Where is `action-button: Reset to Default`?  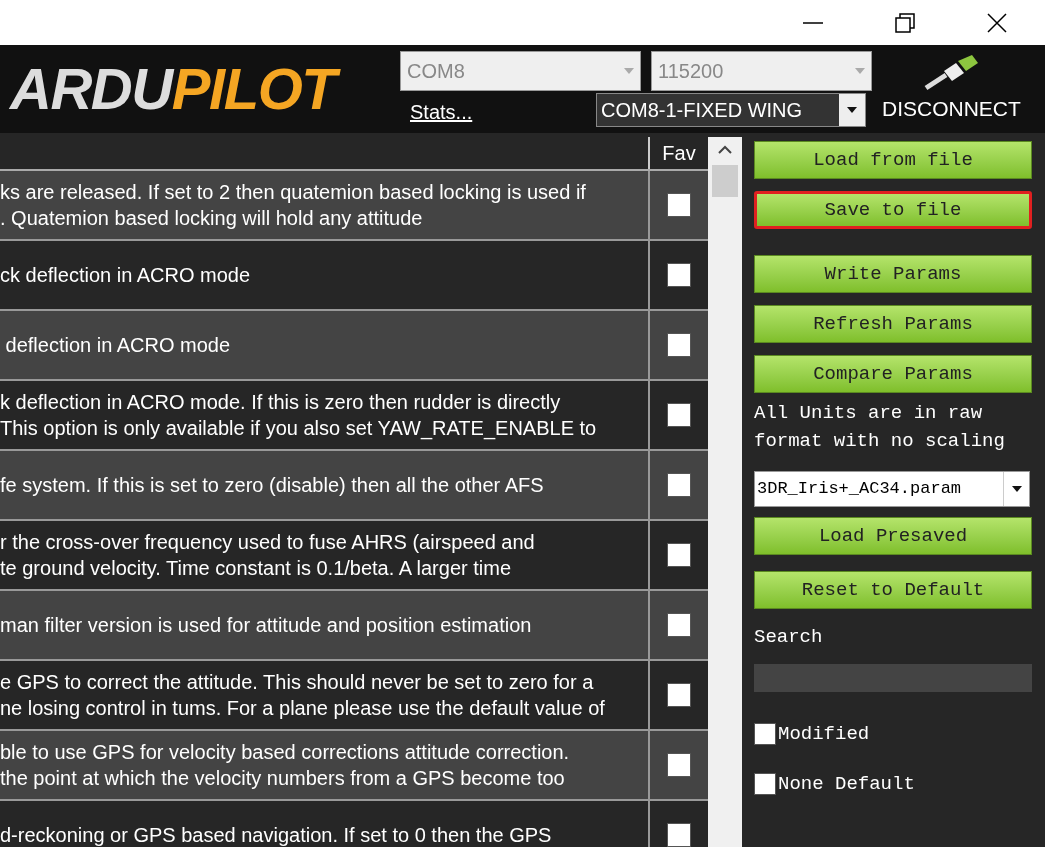
action-button: Reset to Default is located at coordinates (893, 590).